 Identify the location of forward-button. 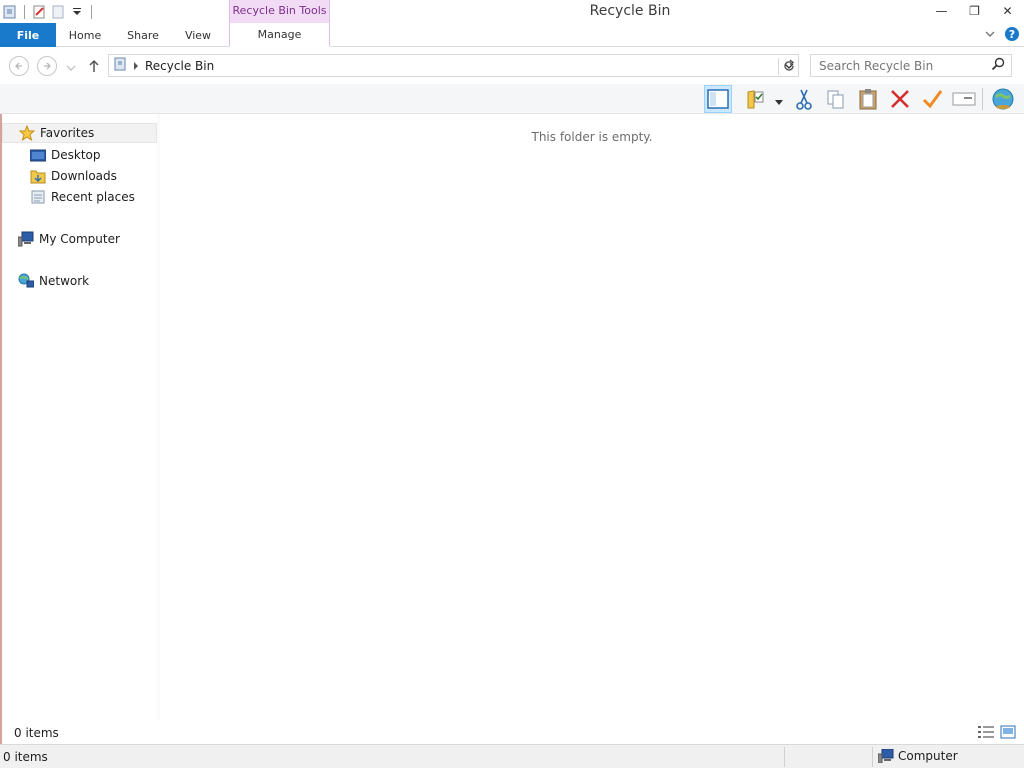
(47, 66).